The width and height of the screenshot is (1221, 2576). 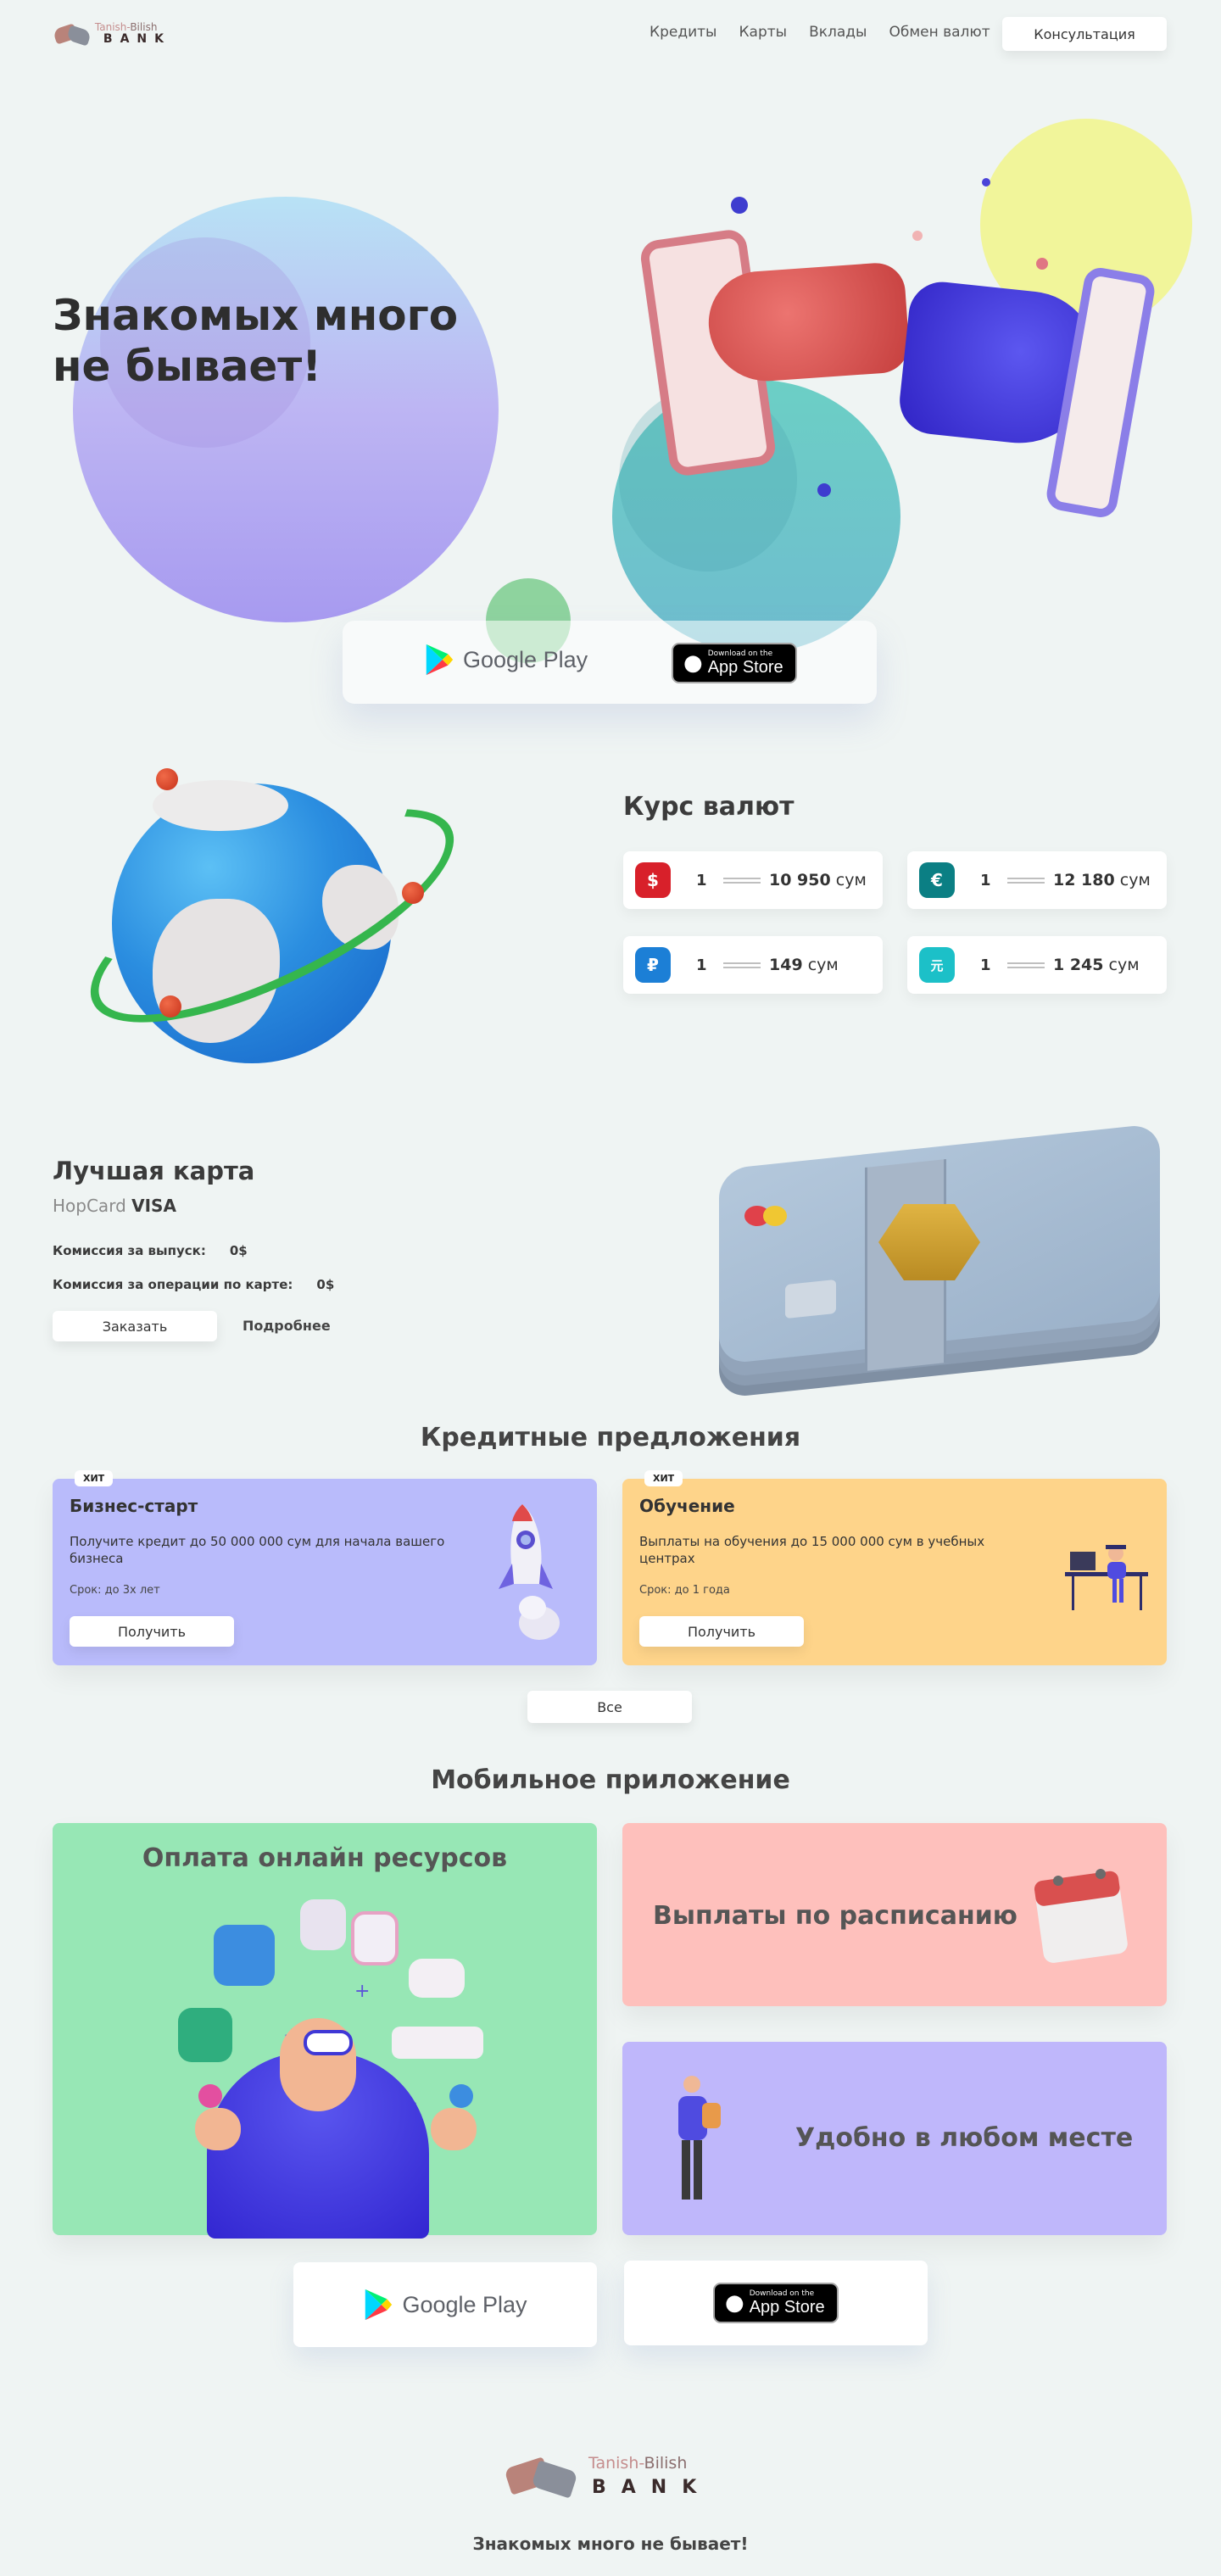 I want to click on rate-card-rub: ₽ 1 149 сум, so click(x=753, y=965).